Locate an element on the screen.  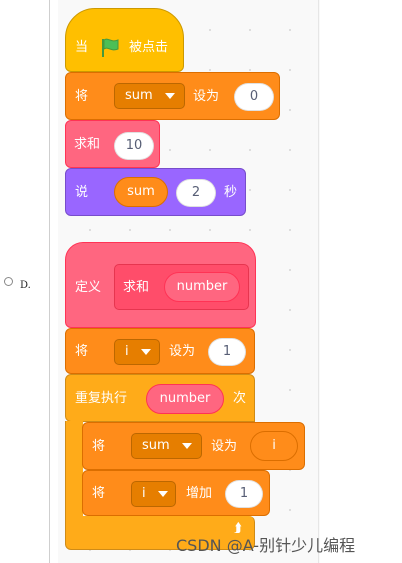
value-text: 0 is located at coordinates (254, 96).